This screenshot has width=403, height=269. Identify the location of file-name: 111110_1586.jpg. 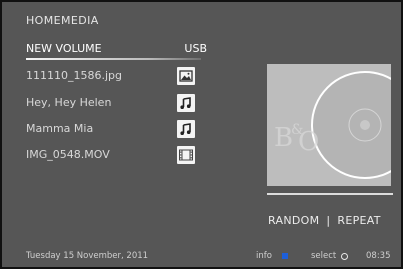
(74, 75).